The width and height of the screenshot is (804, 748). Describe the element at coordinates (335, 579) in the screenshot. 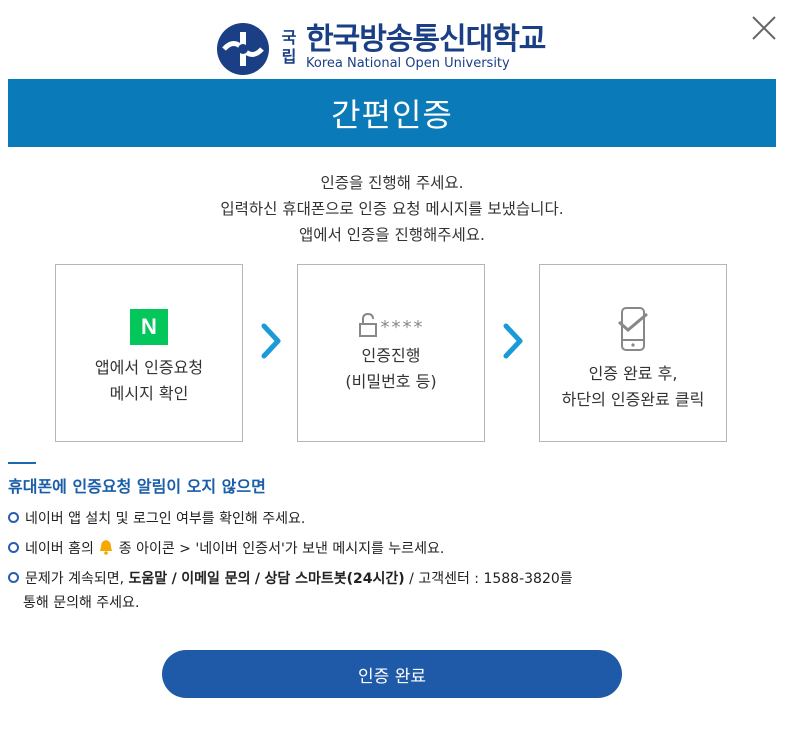

I see `smartbot-link: 상담 스마트봇(24시간)` at that location.